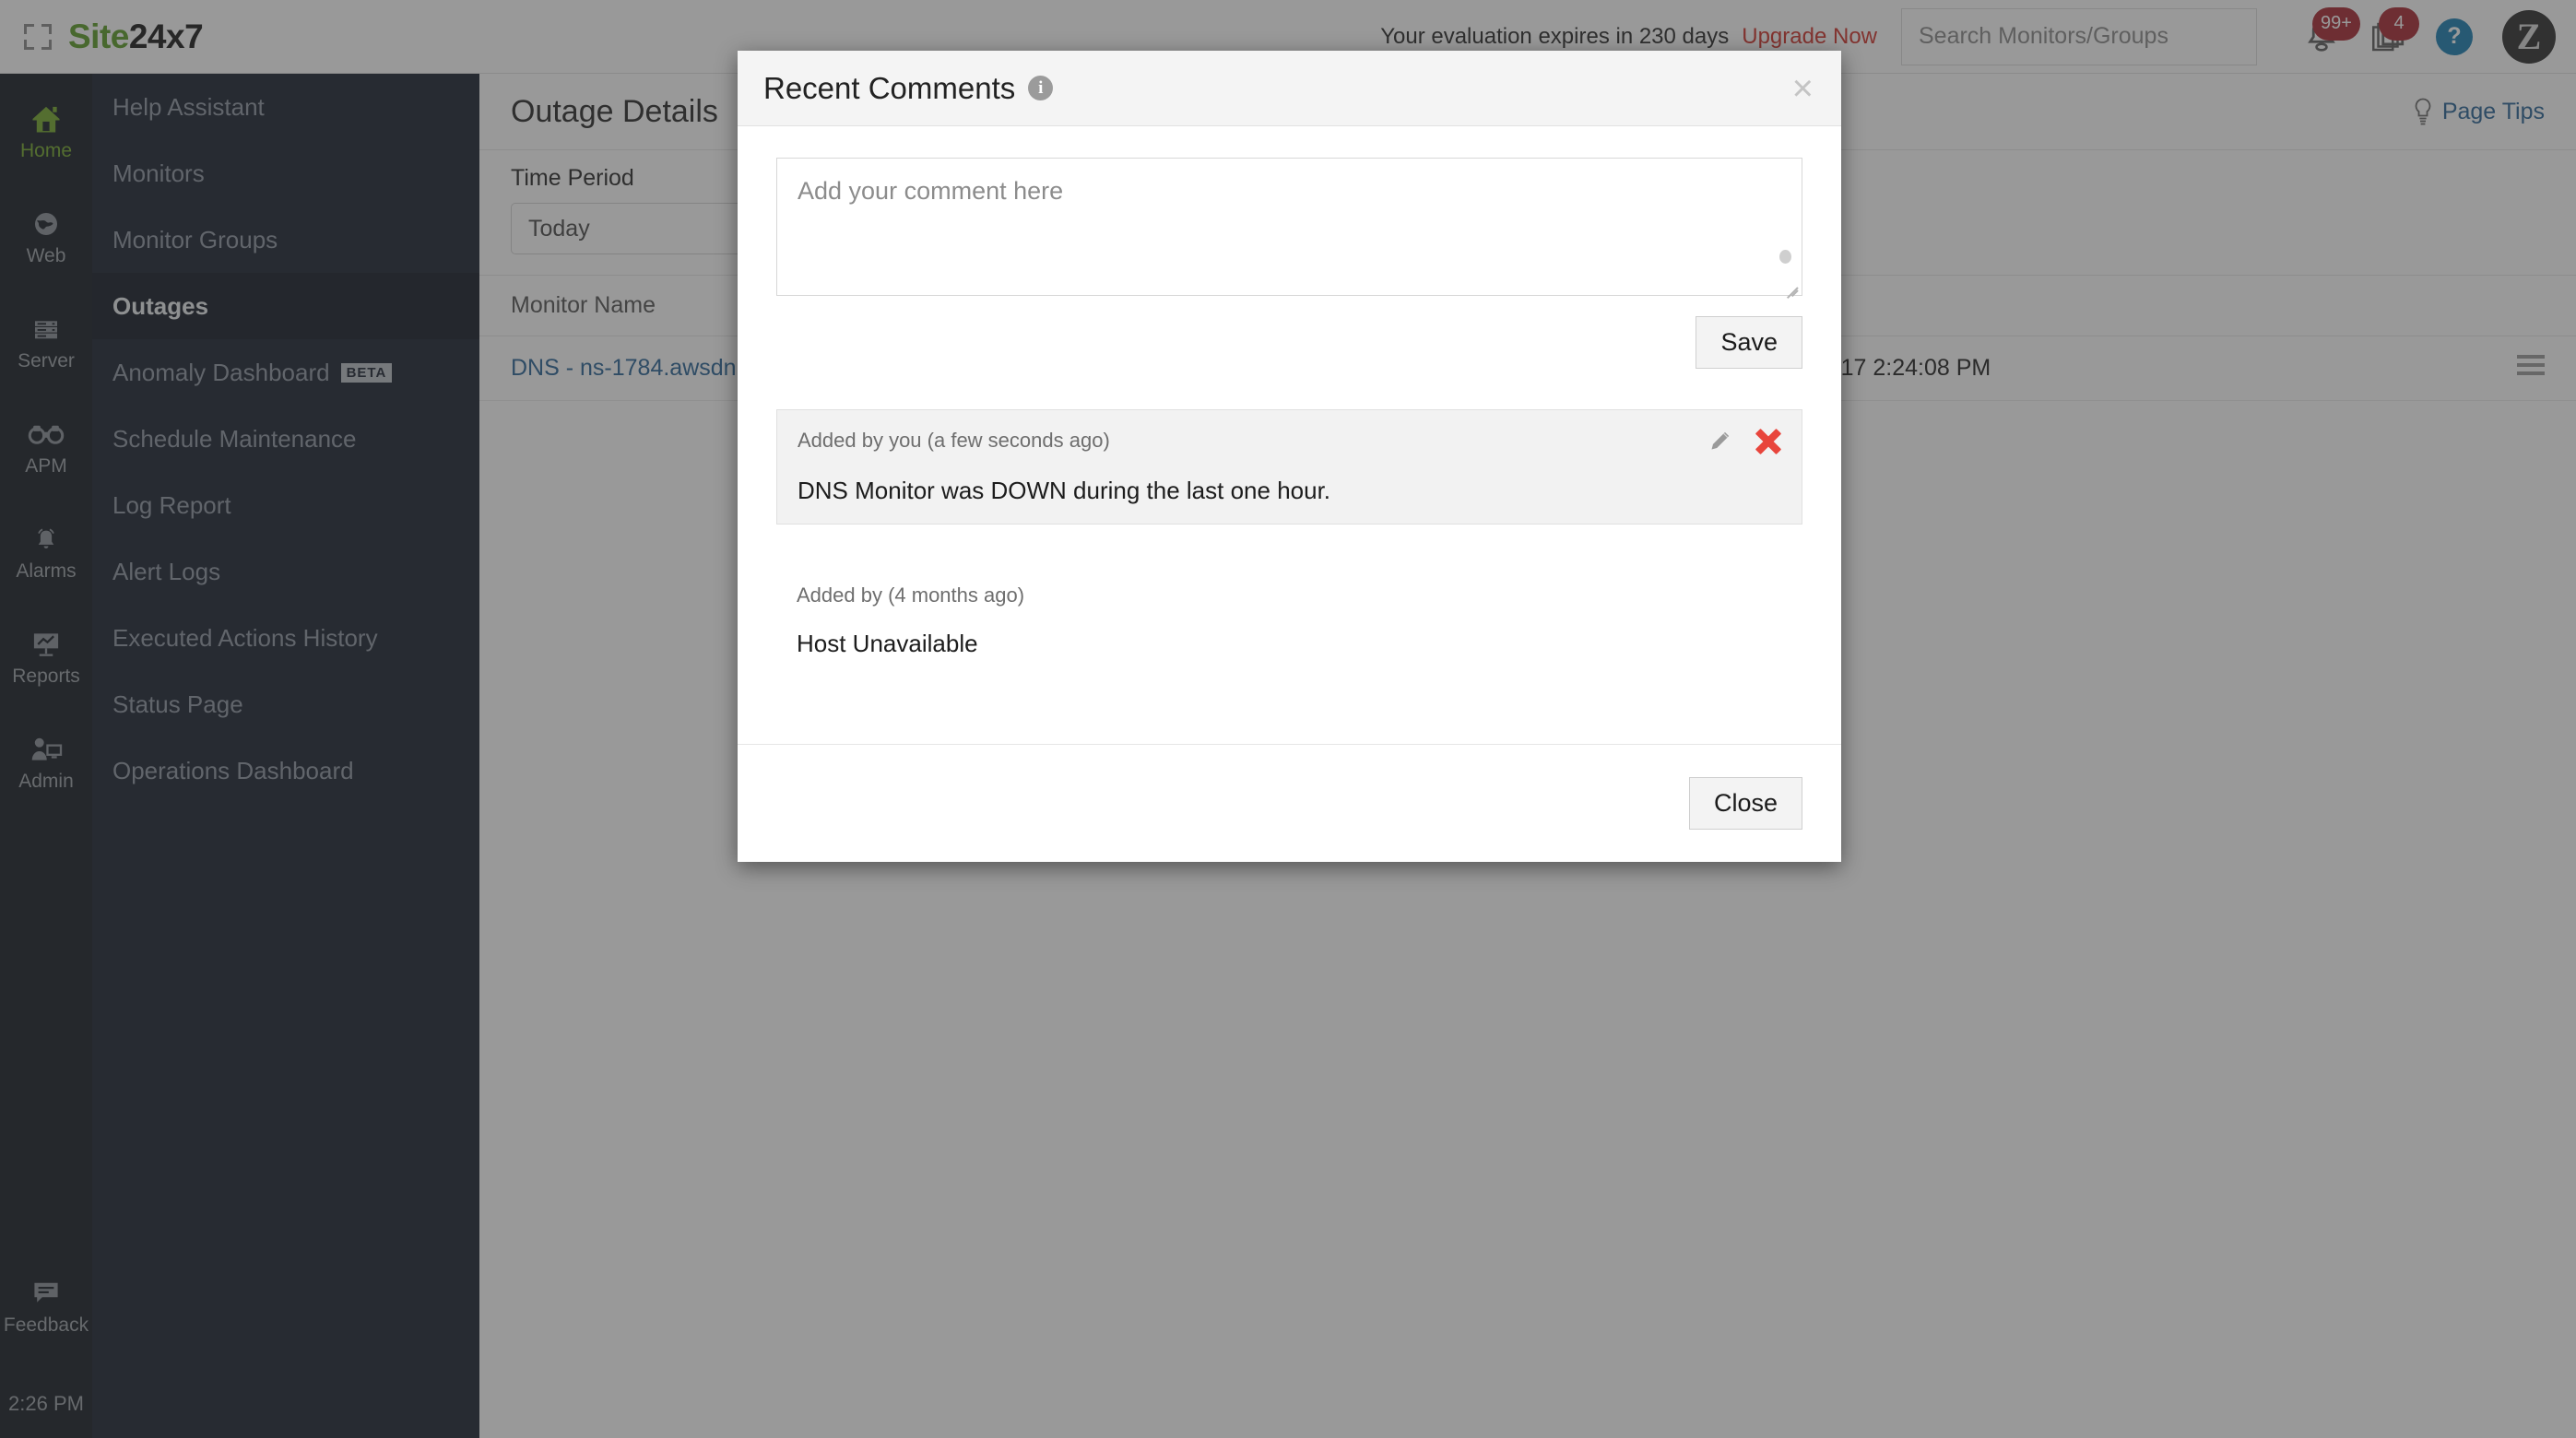  Describe the element at coordinates (887, 643) in the screenshot. I see `comment-body: Host Unavailable` at that location.